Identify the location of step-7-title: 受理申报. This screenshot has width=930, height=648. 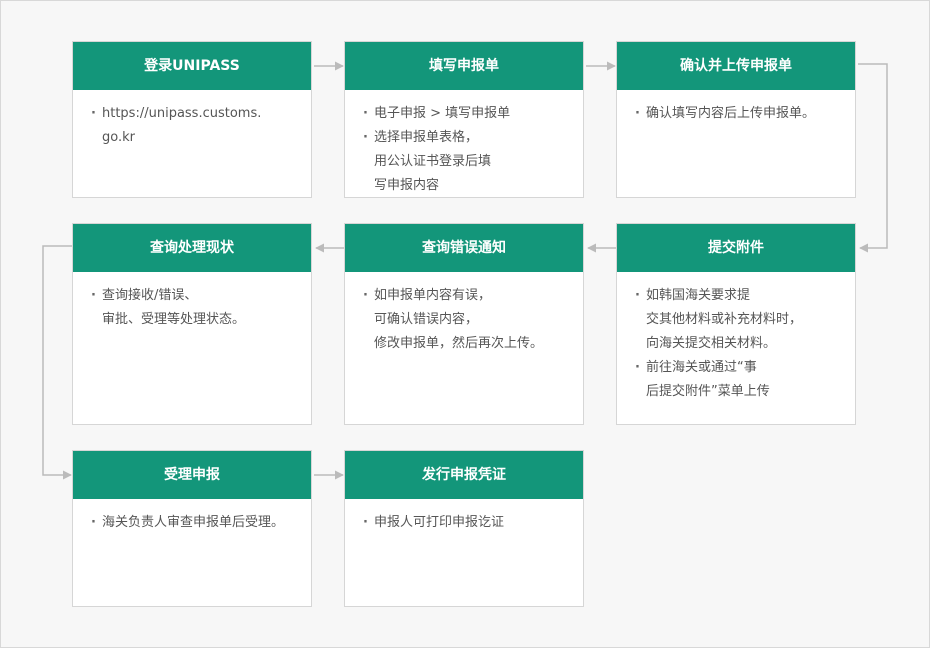
(192, 475).